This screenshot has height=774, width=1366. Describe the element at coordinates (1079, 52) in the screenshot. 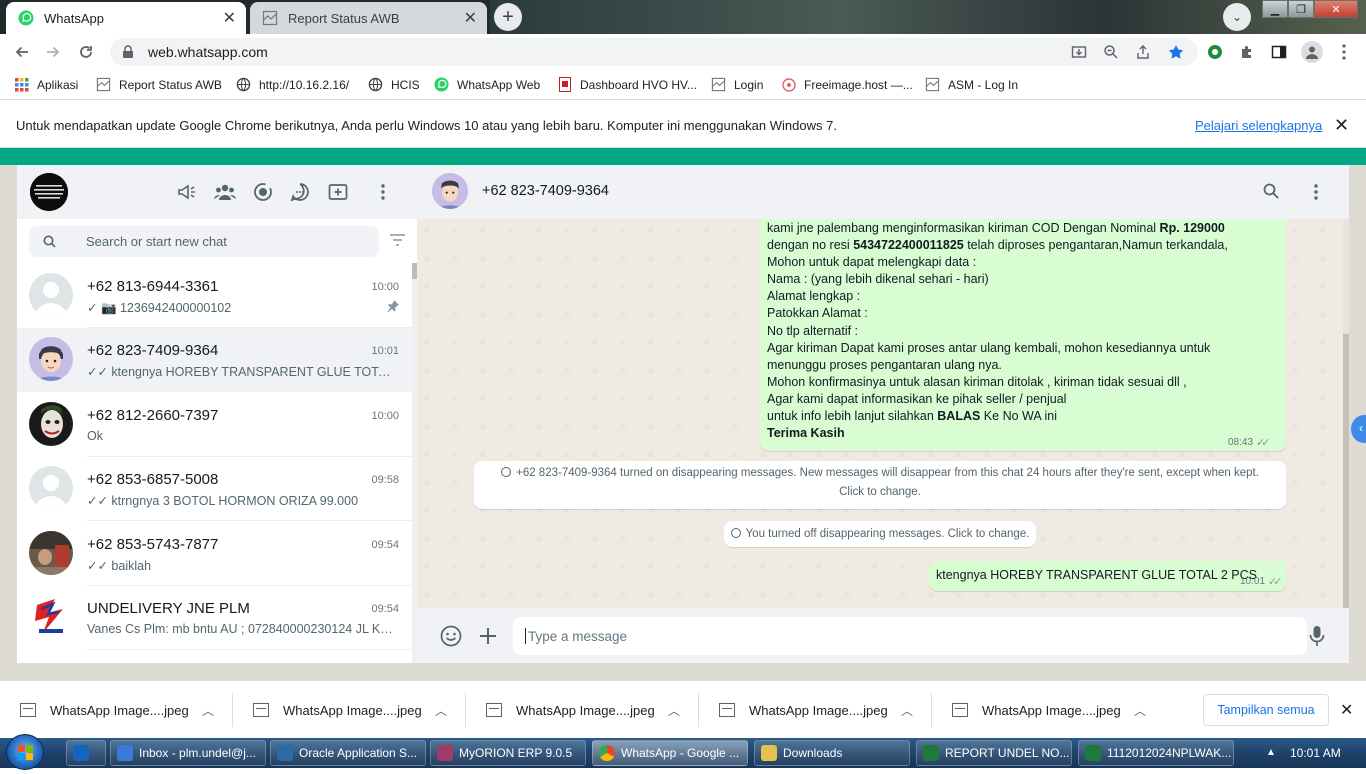

I see `install-app-icon` at that location.